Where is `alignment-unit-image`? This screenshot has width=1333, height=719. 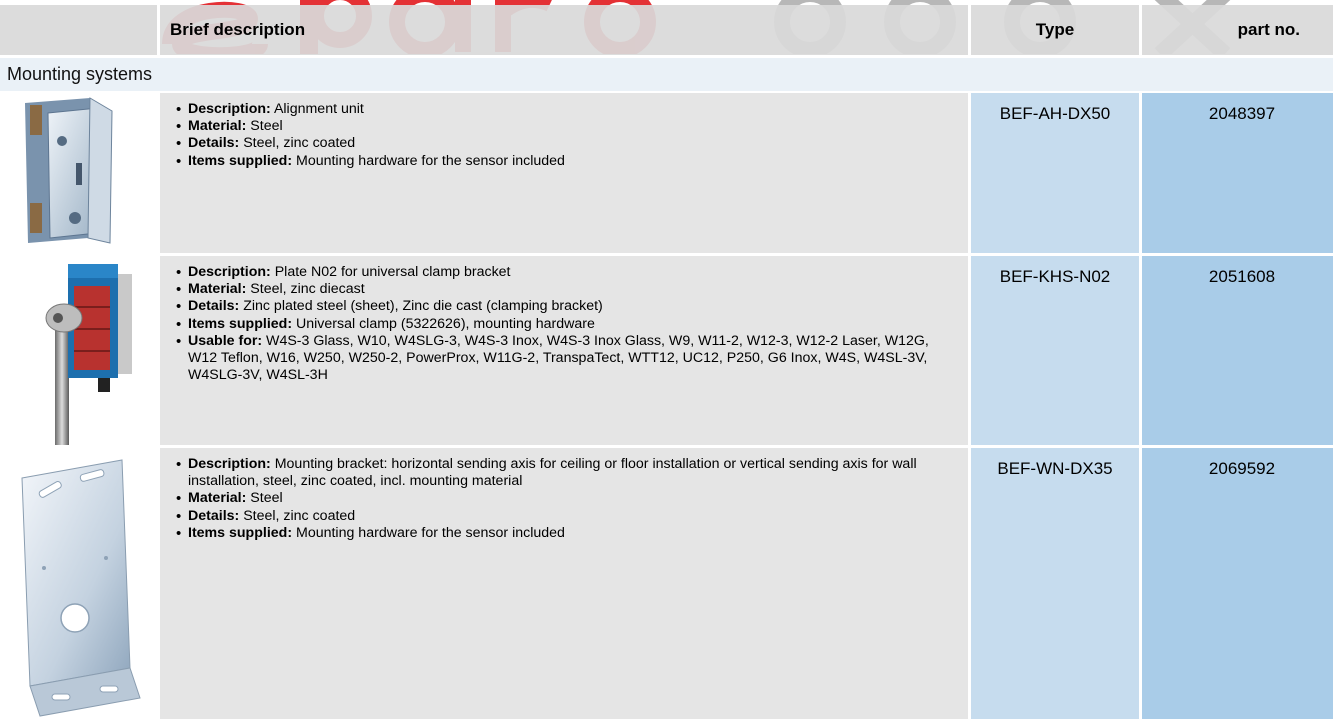
alignment-unit-image is located at coordinates (78, 173).